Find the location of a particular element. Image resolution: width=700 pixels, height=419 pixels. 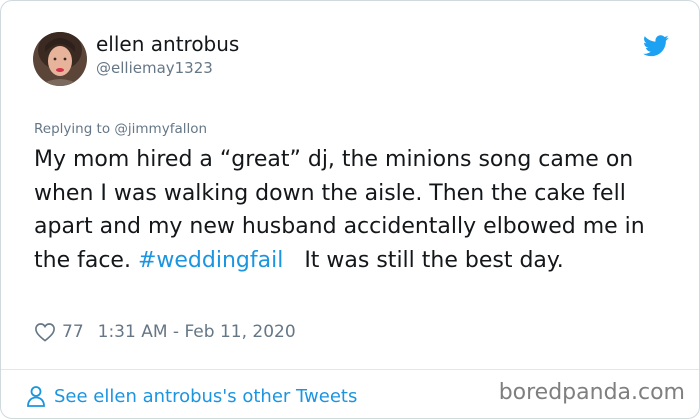

see-other-tweets-label: See ellen antrobus's other Tweets is located at coordinates (205, 396).